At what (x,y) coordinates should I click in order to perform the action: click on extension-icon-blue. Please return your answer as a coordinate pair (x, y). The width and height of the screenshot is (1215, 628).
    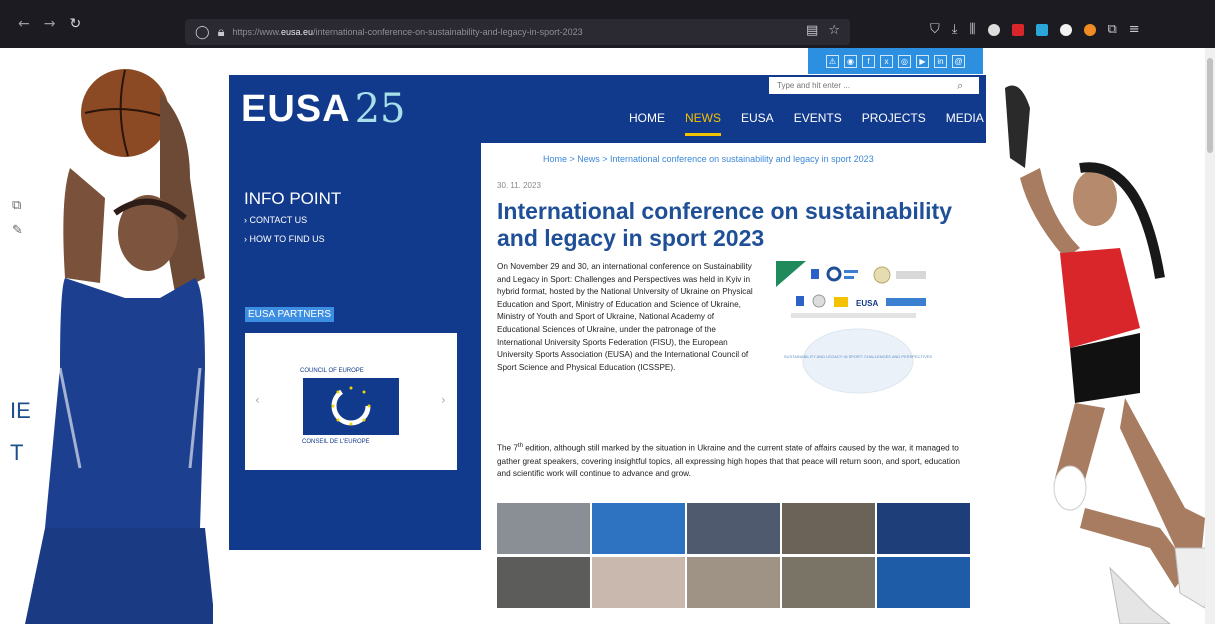
    Looking at the image, I should click on (1041, 29).